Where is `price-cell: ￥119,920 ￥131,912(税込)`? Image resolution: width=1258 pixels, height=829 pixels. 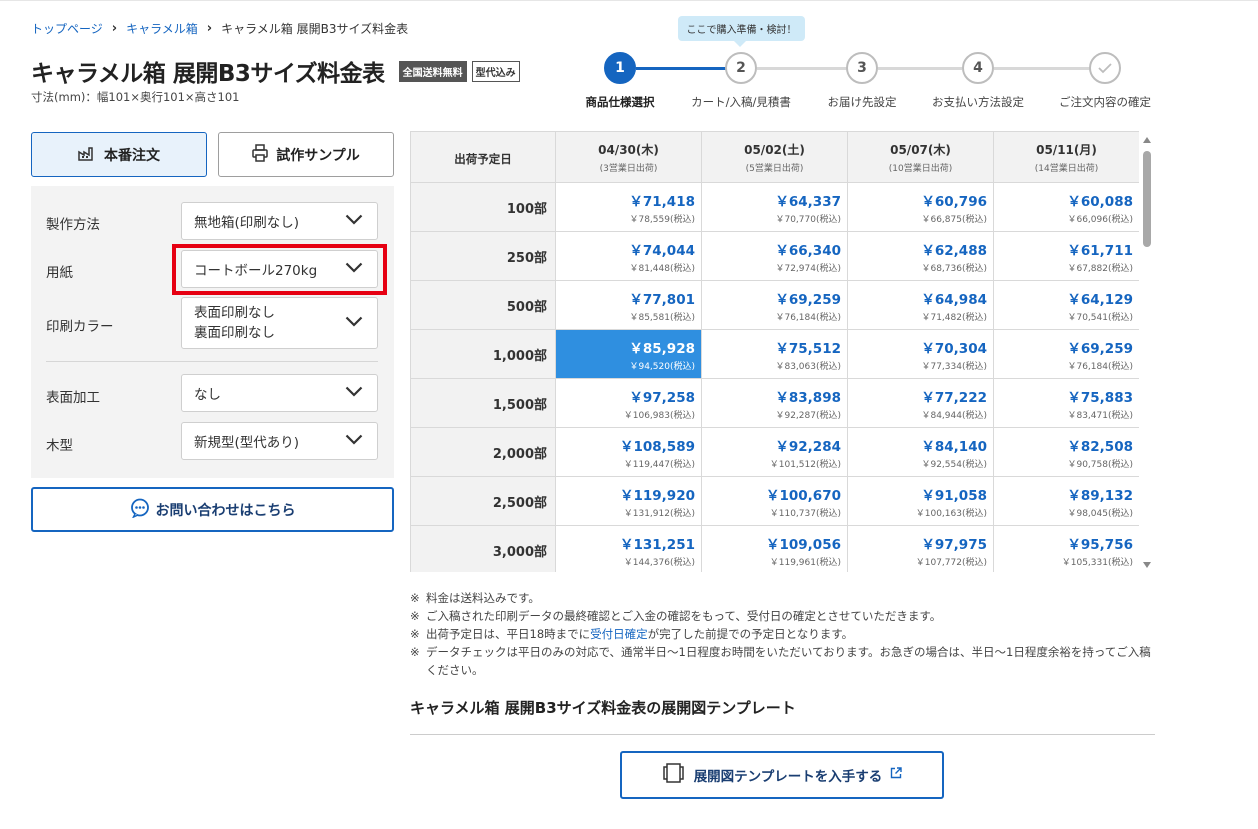
price-cell: ￥119,920 ￥131,912(税込) is located at coordinates (628, 501).